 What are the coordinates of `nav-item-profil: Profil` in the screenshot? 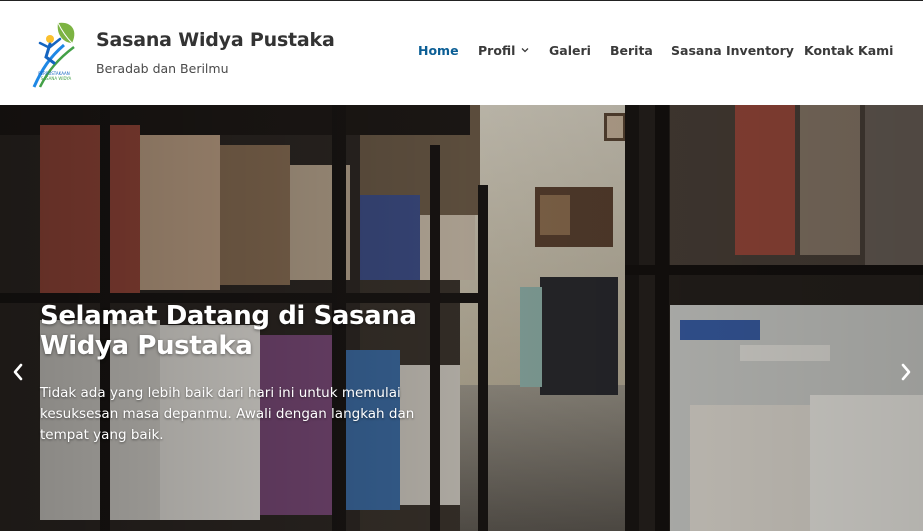 It's located at (504, 50).